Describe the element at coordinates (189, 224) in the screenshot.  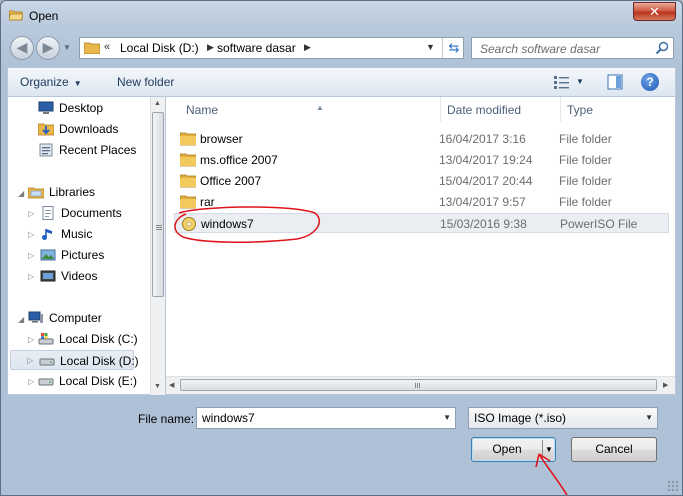
I see `iso-disc-icon` at that location.